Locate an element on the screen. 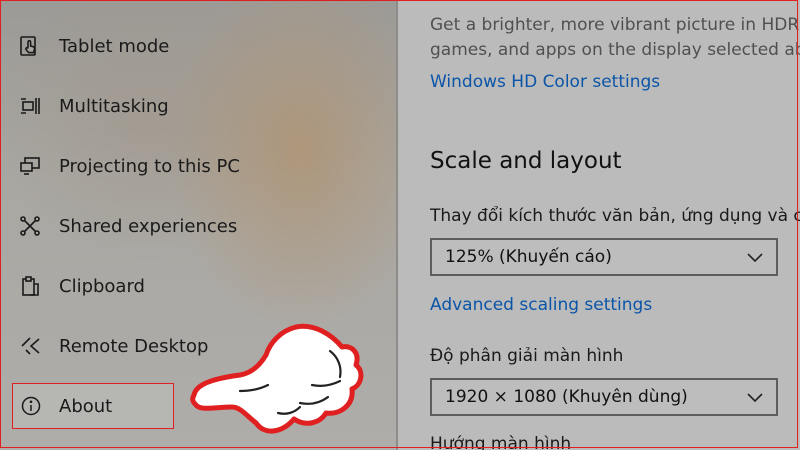  remote-desktop-icon is located at coordinates (30, 346).